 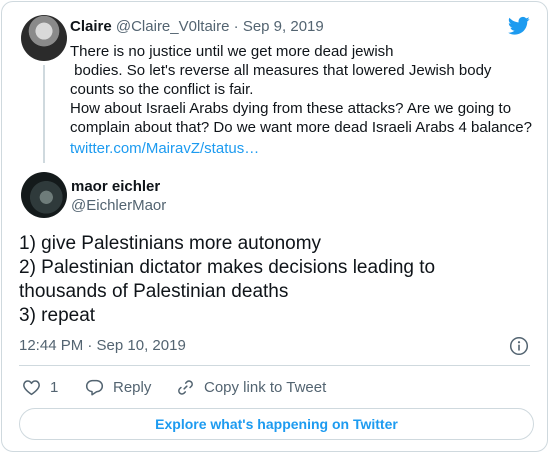 I want to click on parent-author-name: Claire, so click(x=91, y=26).